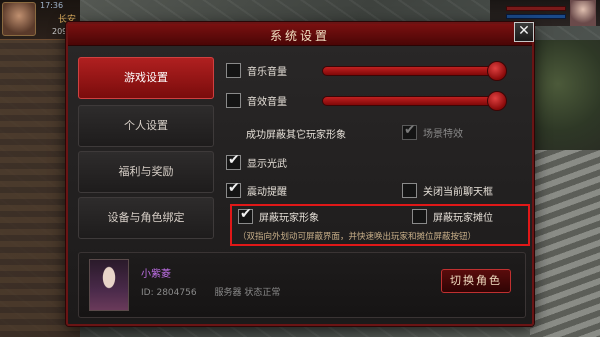 The width and height of the screenshot is (600, 337). What do you see at coordinates (458, 192) in the screenshot?
I see `close-chat-label: 关闭当前聊天框` at bounding box center [458, 192].